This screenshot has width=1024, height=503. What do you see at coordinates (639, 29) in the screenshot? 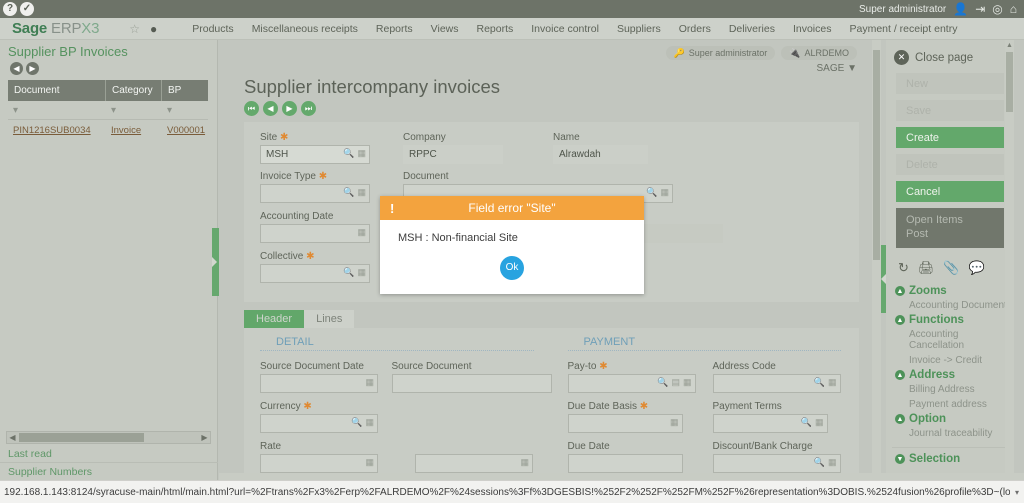
I see `menu-item-suppliers: Suppliers` at bounding box center [639, 29].